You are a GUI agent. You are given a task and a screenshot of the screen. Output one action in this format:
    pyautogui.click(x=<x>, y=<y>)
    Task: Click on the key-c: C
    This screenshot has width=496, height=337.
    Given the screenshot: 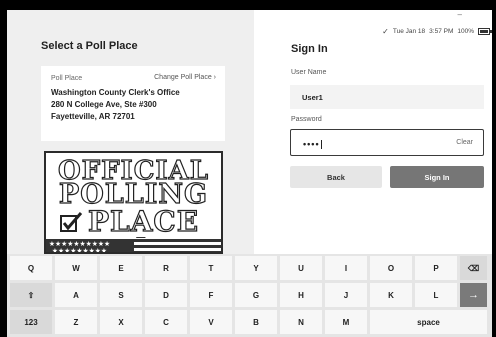 What is the action you would take?
    pyautogui.click(x=166, y=322)
    